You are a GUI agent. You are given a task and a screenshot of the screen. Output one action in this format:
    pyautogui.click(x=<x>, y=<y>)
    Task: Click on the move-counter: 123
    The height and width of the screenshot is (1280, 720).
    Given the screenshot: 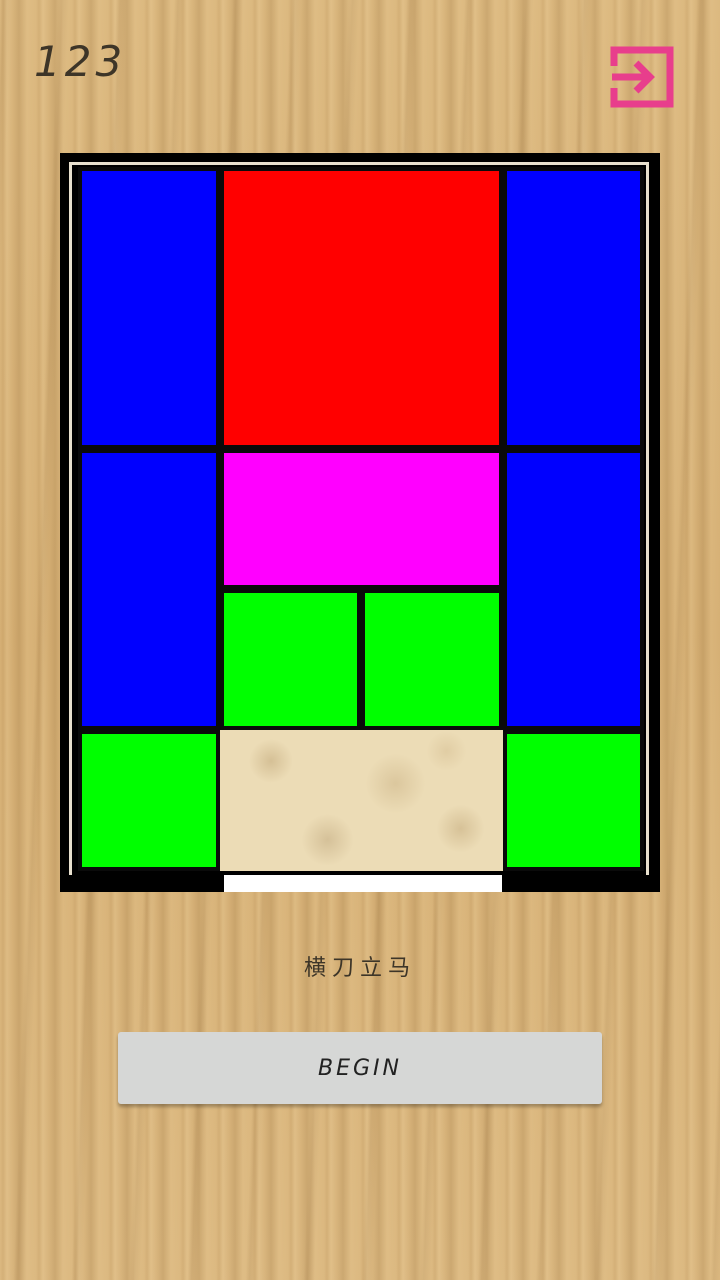 What is the action you would take?
    pyautogui.click(x=80, y=61)
    